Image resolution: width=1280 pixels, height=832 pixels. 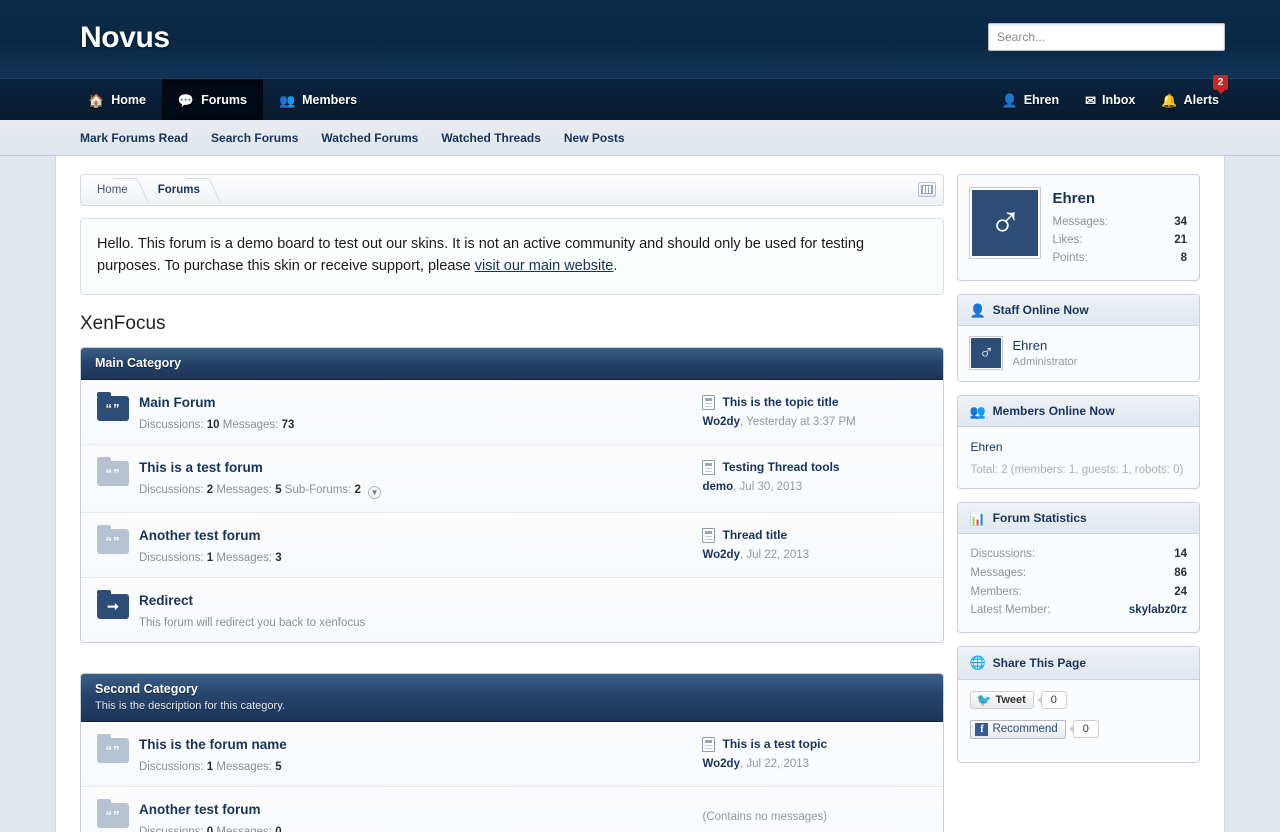 What do you see at coordinates (210, 766) in the screenshot?
I see `stat-value: 1` at bounding box center [210, 766].